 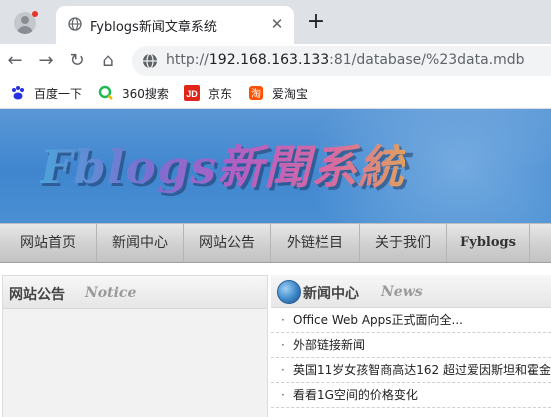 What do you see at coordinates (227, 243) in the screenshot?
I see `nav-announcements: 网站公告` at bounding box center [227, 243].